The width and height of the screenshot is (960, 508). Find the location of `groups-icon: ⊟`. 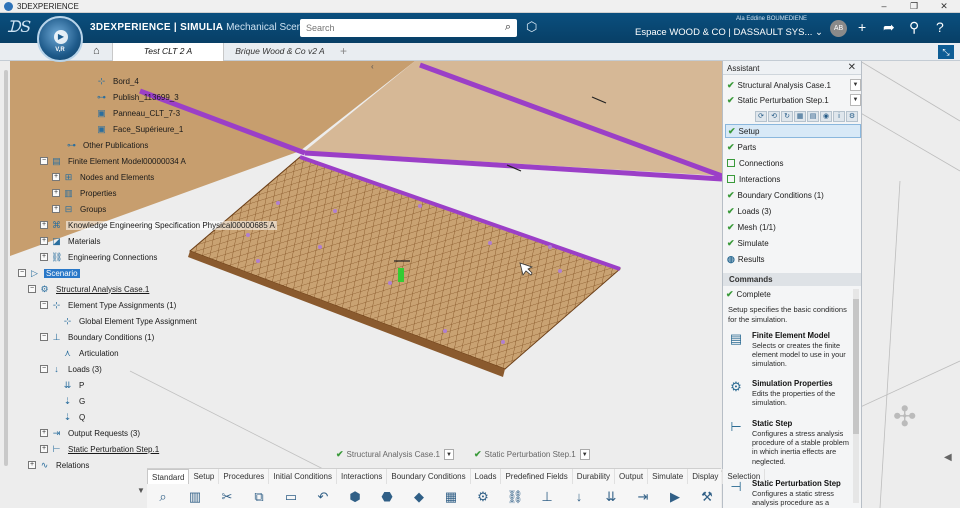

groups-icon: ⊟ is located at coordinates (68, 209).